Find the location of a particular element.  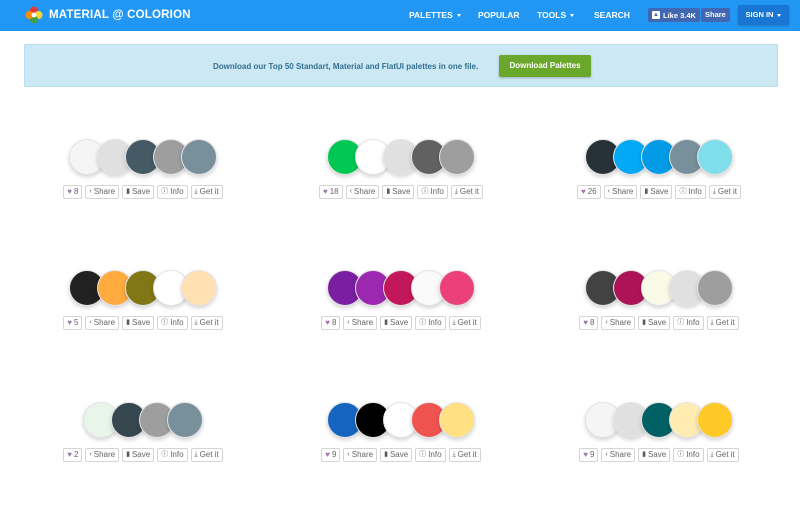

like-button-label: 9 is located at coordinates (334, 454).